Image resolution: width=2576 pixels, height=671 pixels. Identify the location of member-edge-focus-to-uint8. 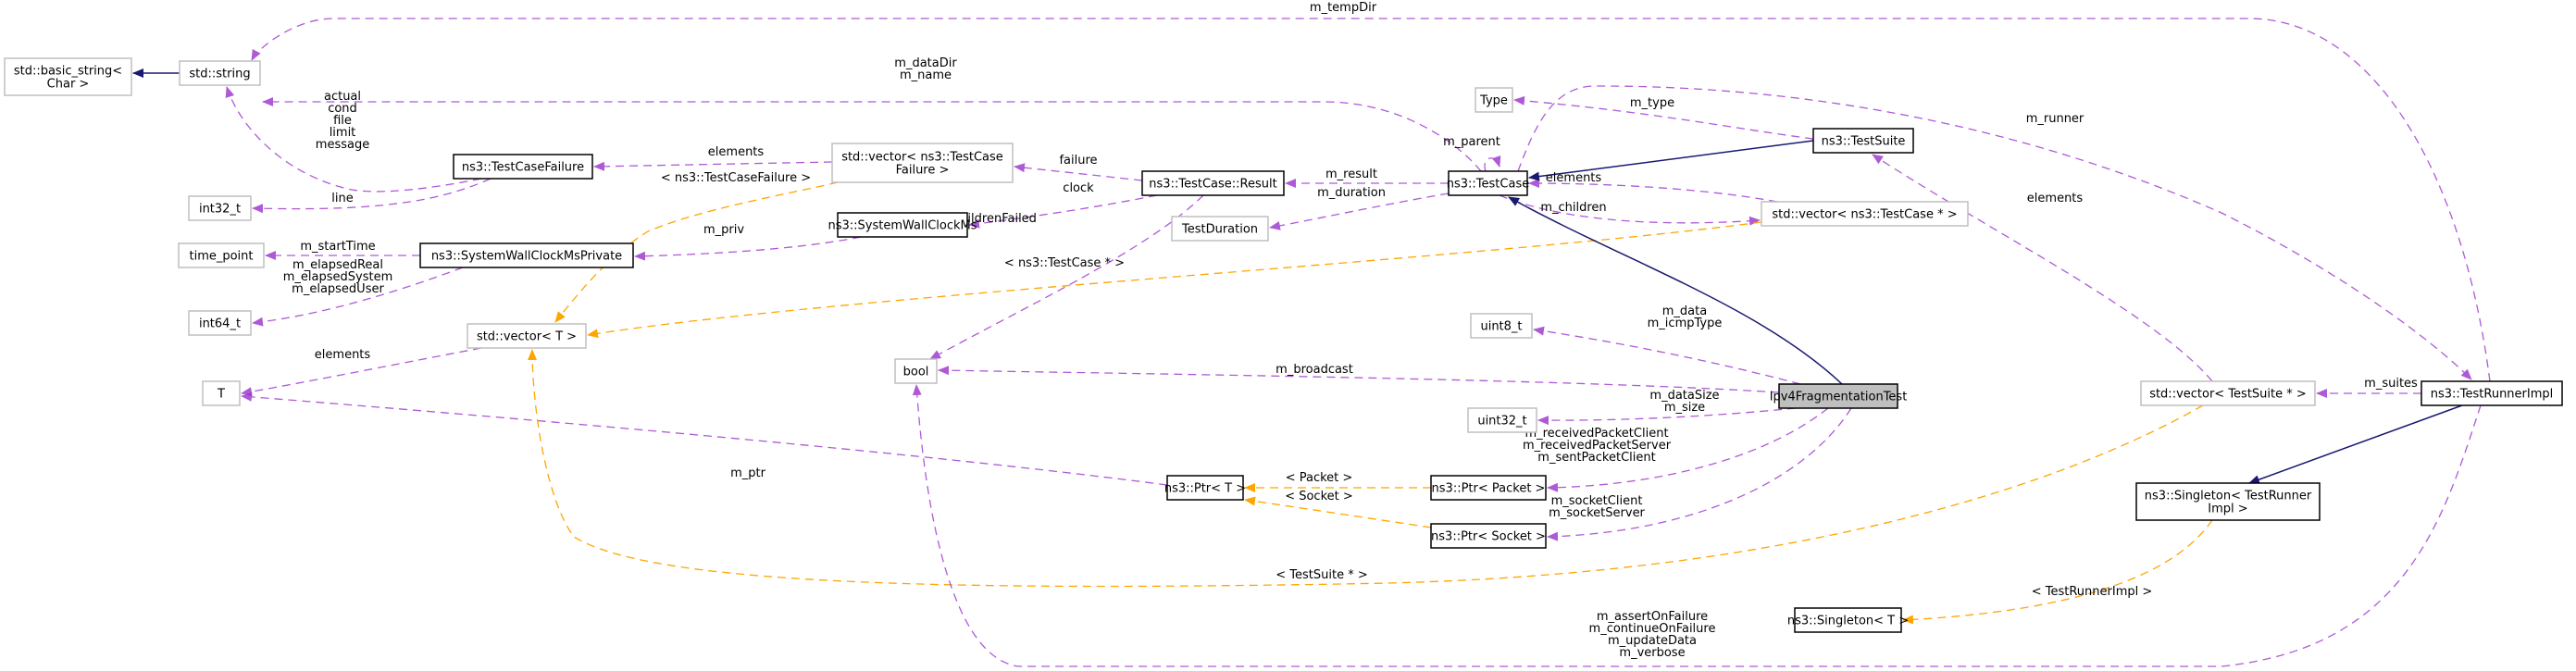
(1667, 355).